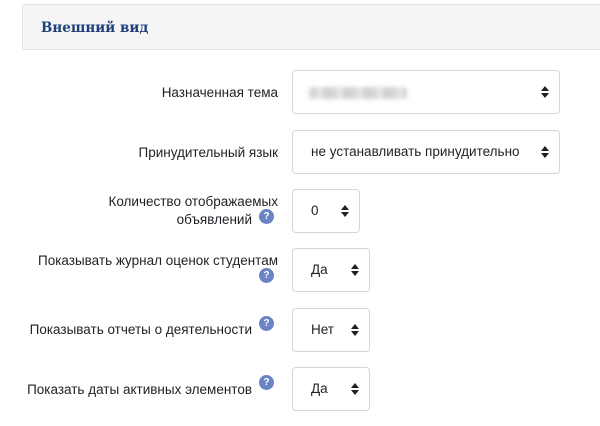  I want to click on language-select: не устанавливать принудительно, so click(426, 152).